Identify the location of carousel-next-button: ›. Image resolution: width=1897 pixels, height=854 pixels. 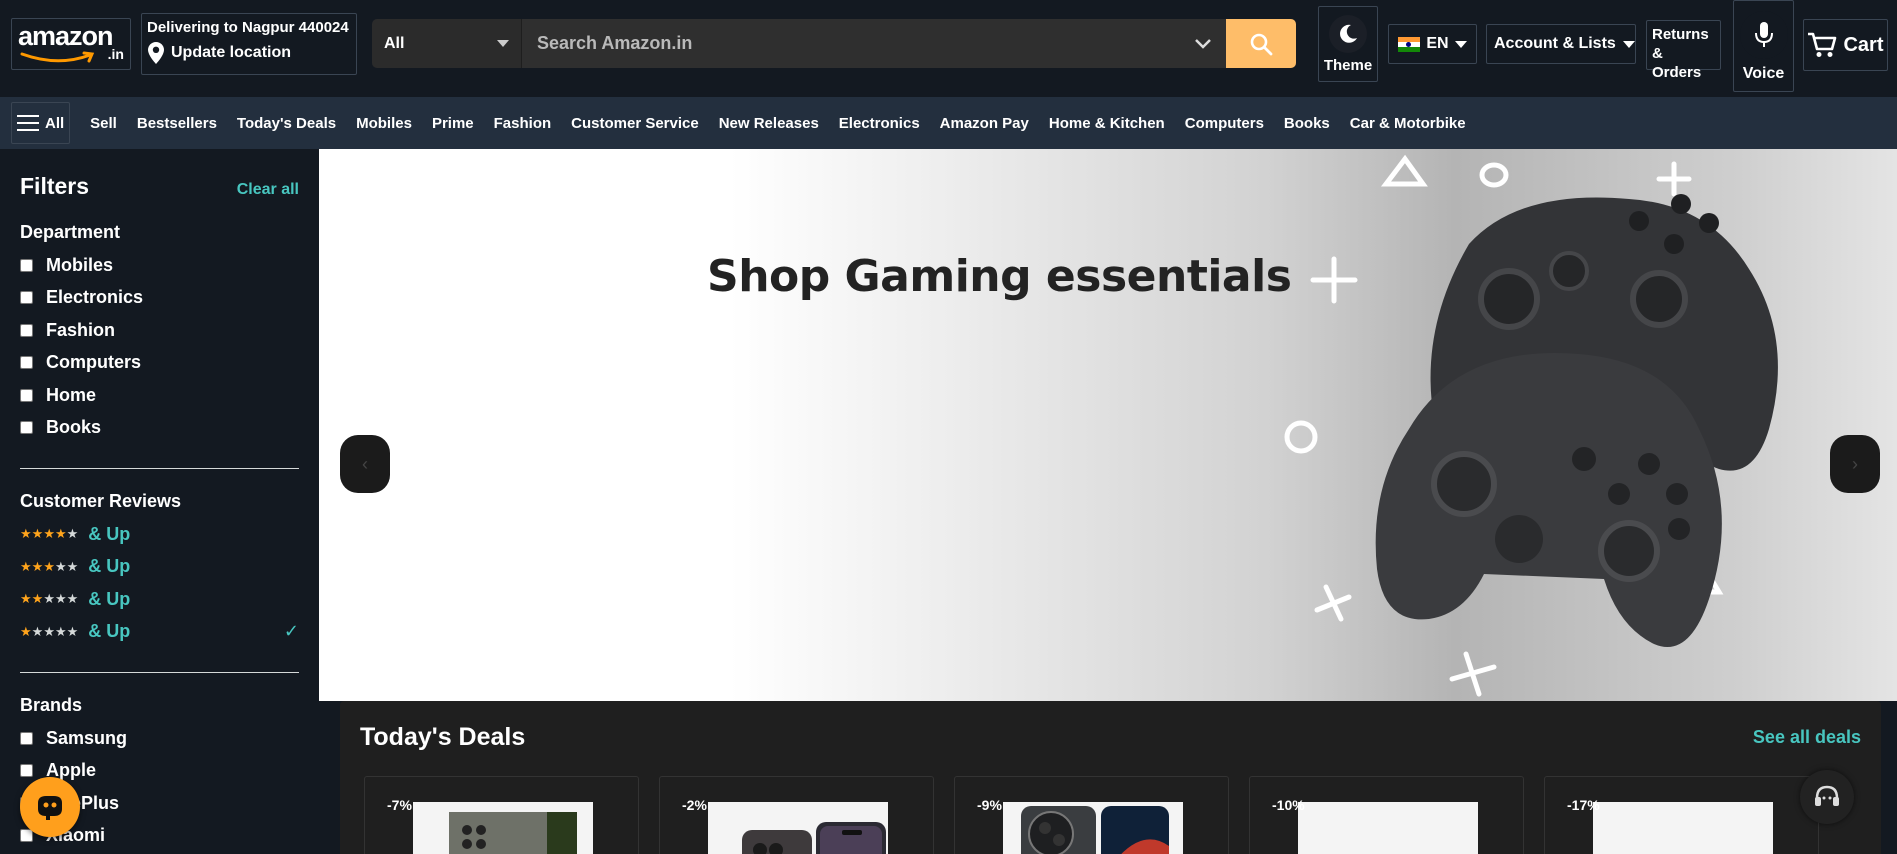
(1855, 464).